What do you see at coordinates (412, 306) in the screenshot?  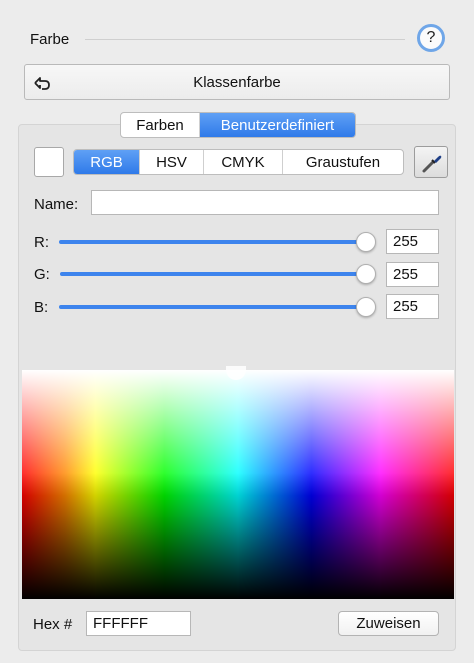 I see `blue-value-field` at bounding box center [412, 306].